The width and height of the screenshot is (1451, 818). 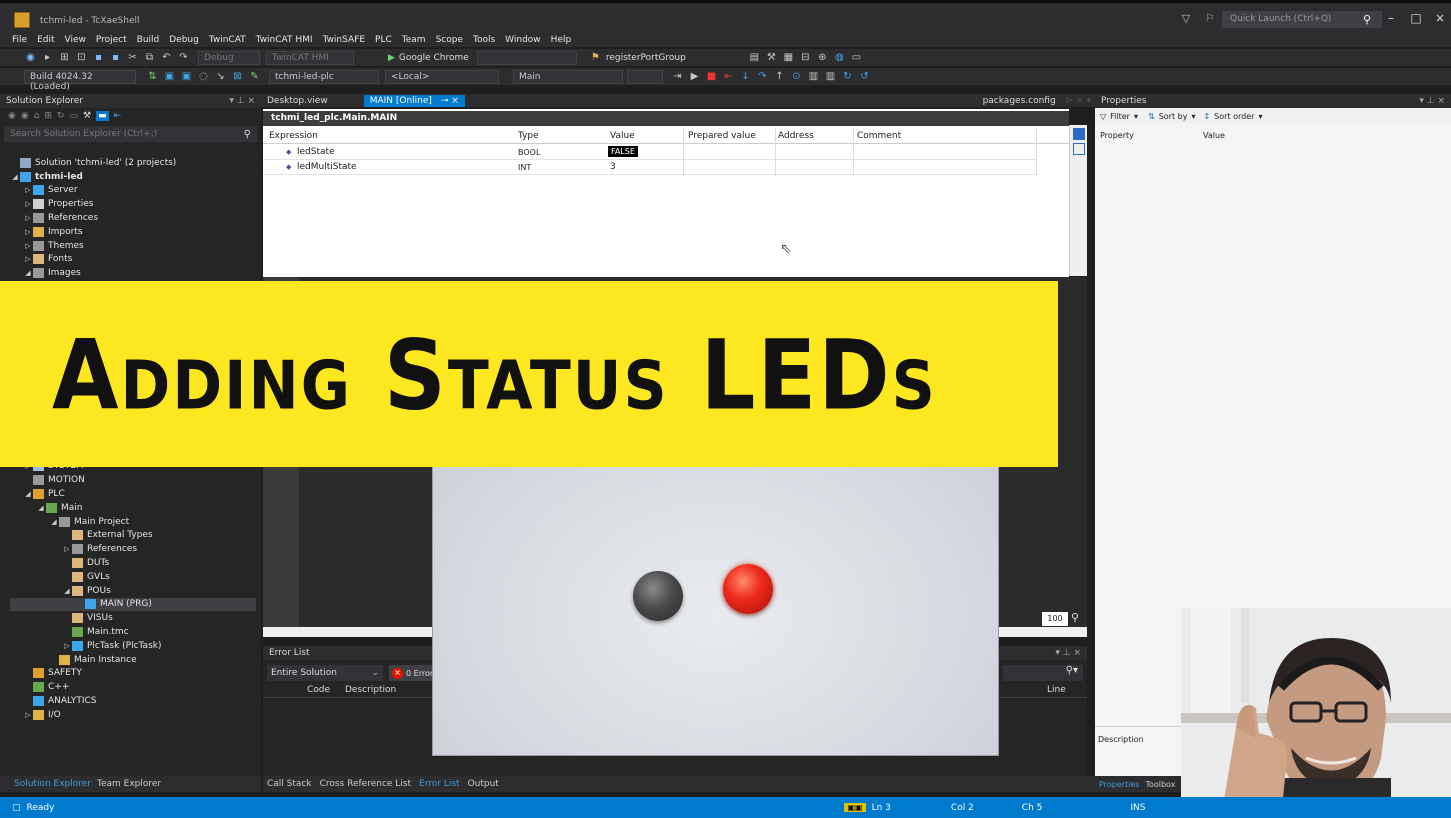 I want to click on quick-launch-input: Quick Launch (Ctrl+Q), so click(x=1302, y=19).